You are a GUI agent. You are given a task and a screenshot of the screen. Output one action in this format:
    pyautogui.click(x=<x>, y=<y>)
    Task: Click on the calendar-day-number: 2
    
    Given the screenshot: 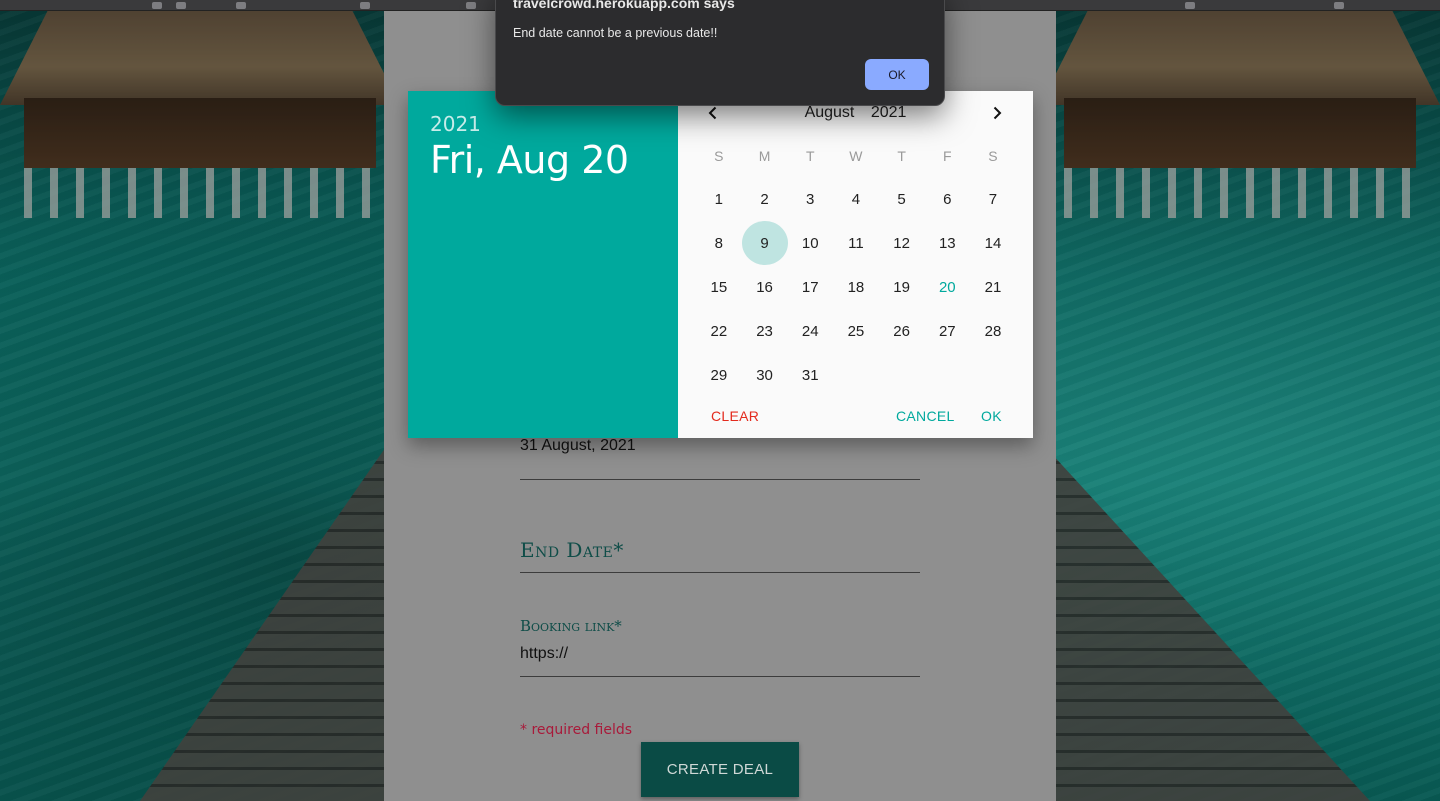 What is the action you would take?
    pyautogui.click(x=764, y=199)
    